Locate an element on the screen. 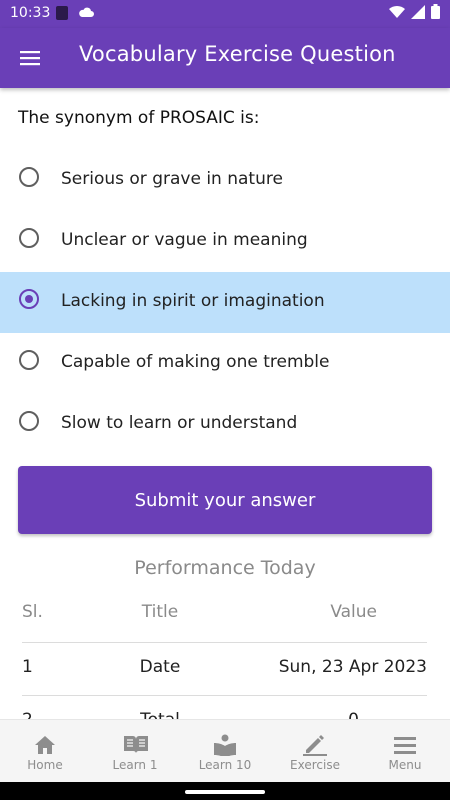  nav-label: Home is located at coordinates (45, 765).